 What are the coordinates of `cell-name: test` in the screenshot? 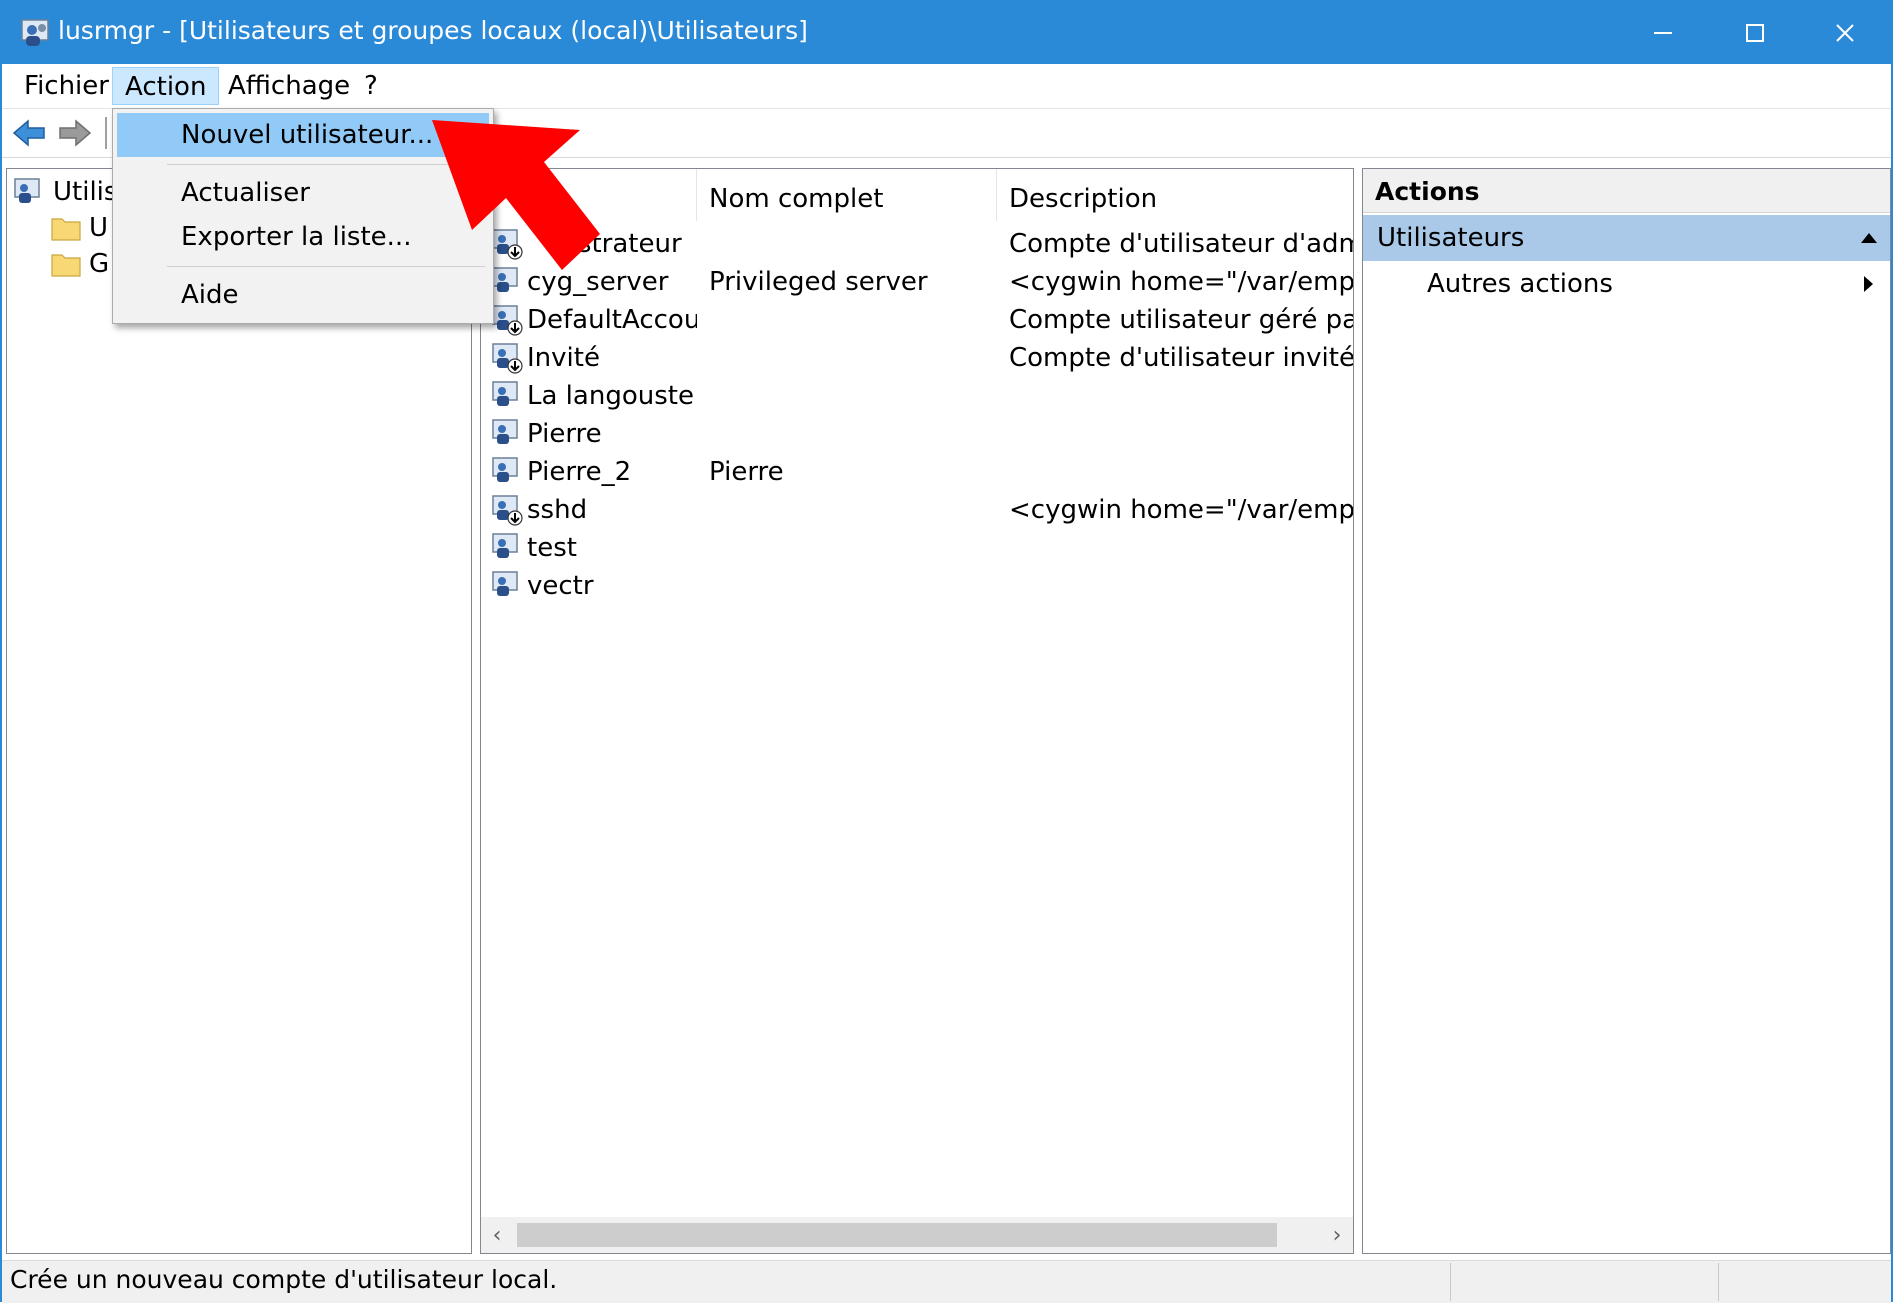 It's located at (552, 548).